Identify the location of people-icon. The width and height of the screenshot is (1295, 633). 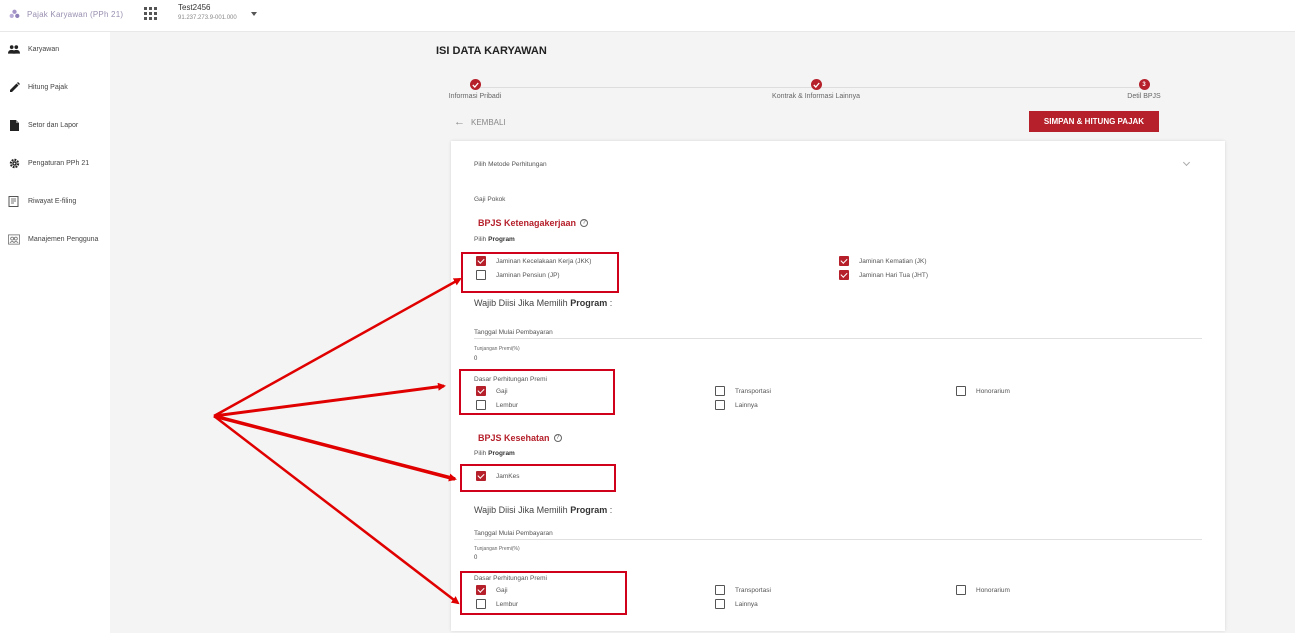
(14, 49).